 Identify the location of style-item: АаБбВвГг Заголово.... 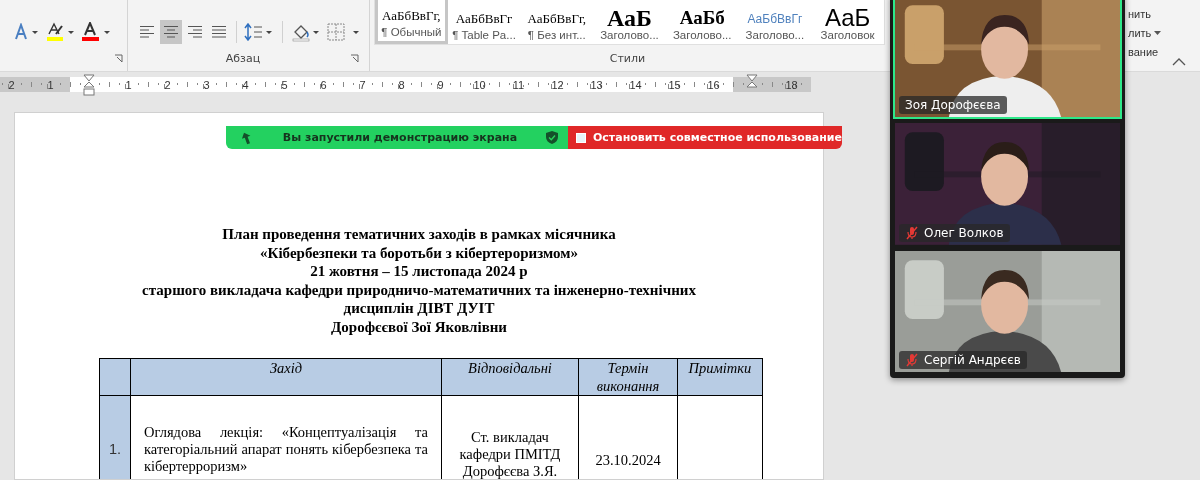
(775, 22).